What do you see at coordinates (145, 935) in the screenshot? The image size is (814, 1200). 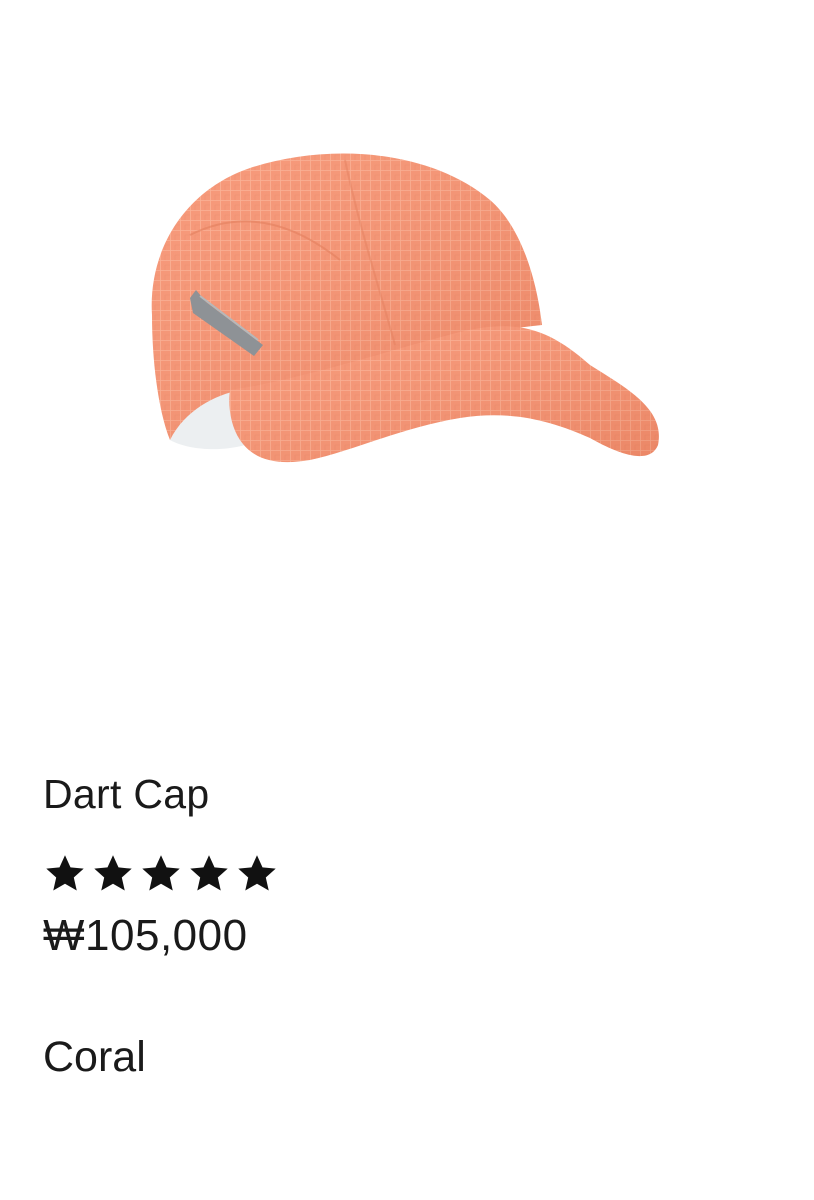 I see `product-price: ₩105,000` at bounding box center [145, 935].